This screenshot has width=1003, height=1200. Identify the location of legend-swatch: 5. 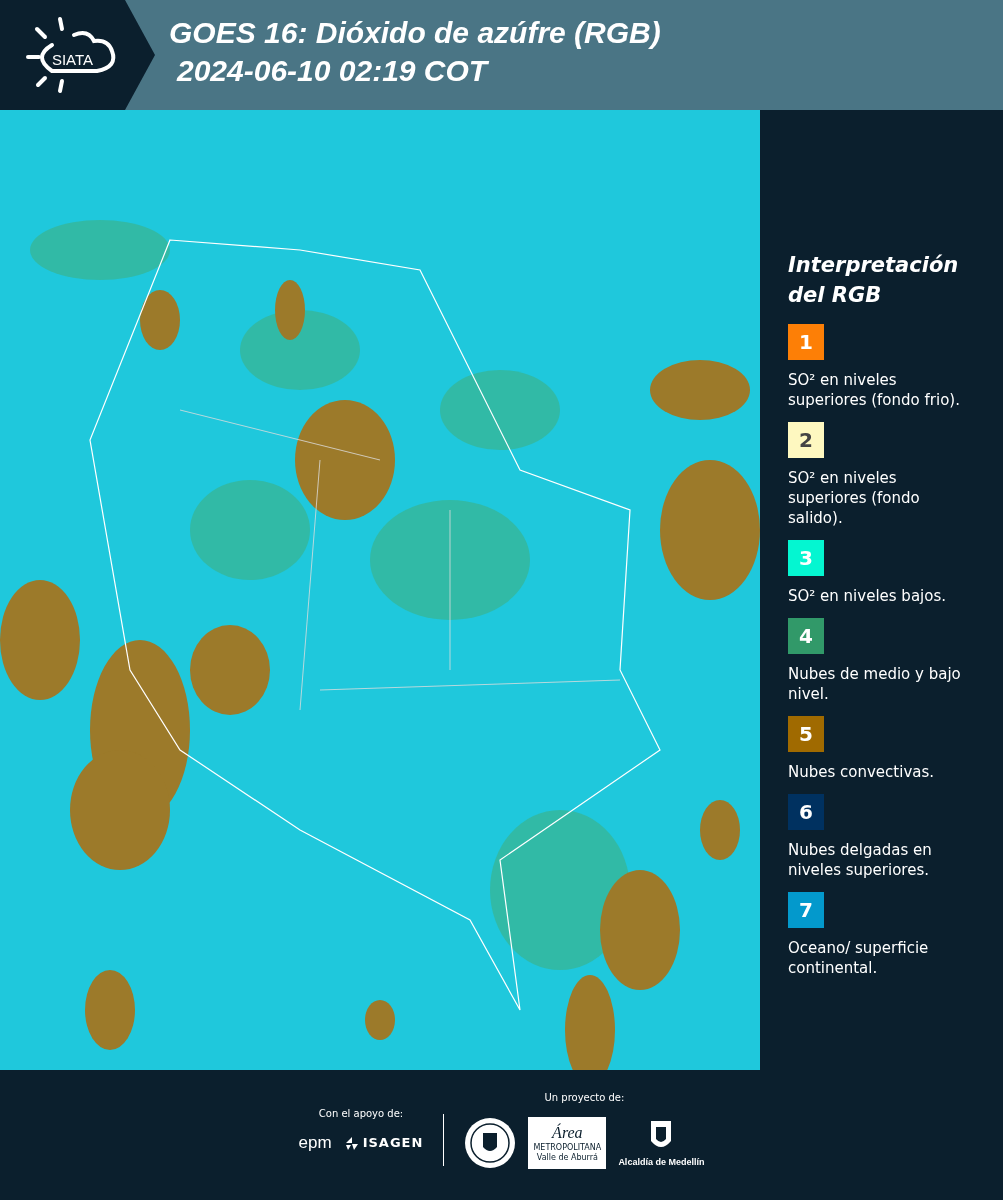
(806, 734).